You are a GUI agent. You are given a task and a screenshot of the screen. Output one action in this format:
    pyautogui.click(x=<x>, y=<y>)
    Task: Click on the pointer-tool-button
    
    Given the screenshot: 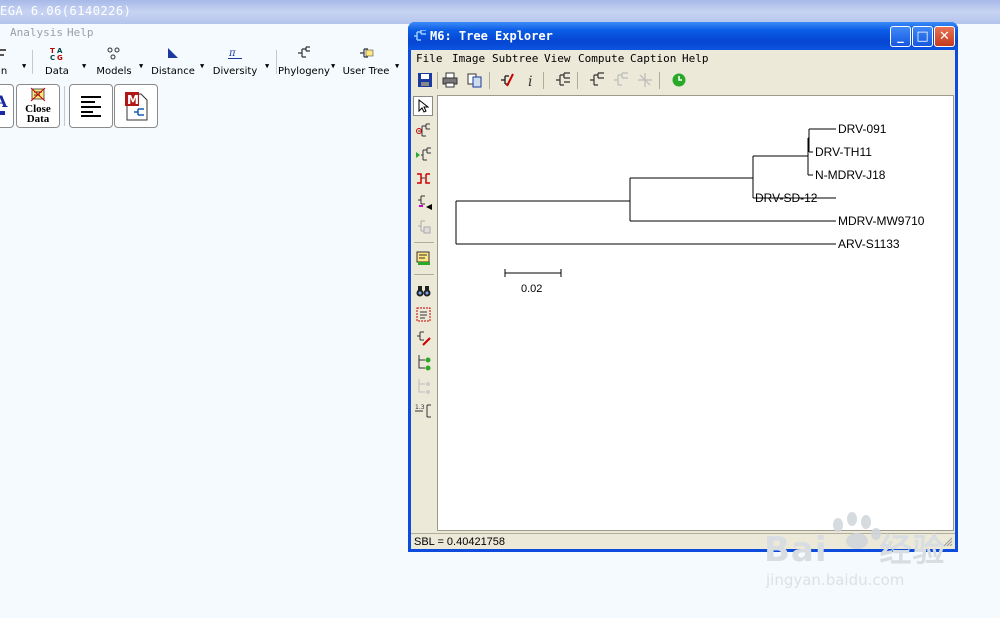 What is the action you would take?
    pyautogui.click(x=423, y=106)
    